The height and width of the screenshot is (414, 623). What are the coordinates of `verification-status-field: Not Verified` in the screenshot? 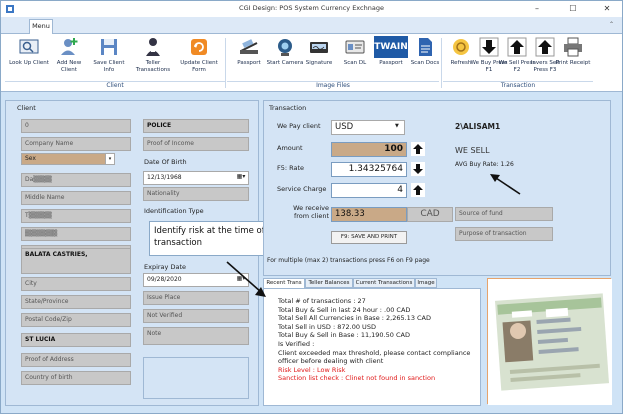 It's located at (196, 316).